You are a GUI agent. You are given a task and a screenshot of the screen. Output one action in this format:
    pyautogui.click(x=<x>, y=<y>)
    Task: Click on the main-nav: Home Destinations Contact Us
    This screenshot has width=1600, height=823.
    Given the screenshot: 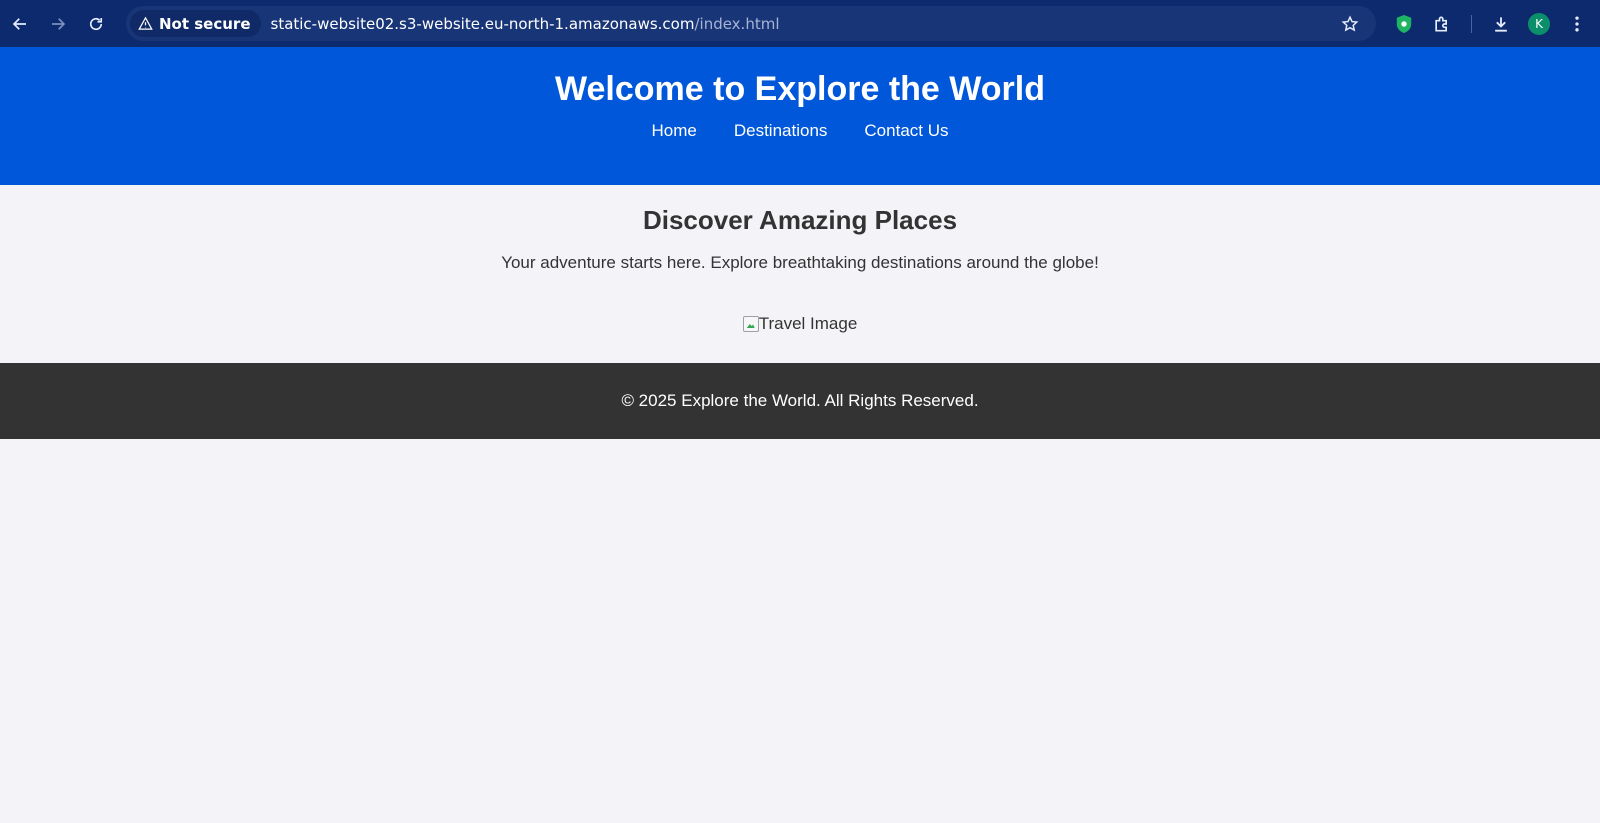 What is the action you would take?
    pyautogui.click(x=800, y=131)
    